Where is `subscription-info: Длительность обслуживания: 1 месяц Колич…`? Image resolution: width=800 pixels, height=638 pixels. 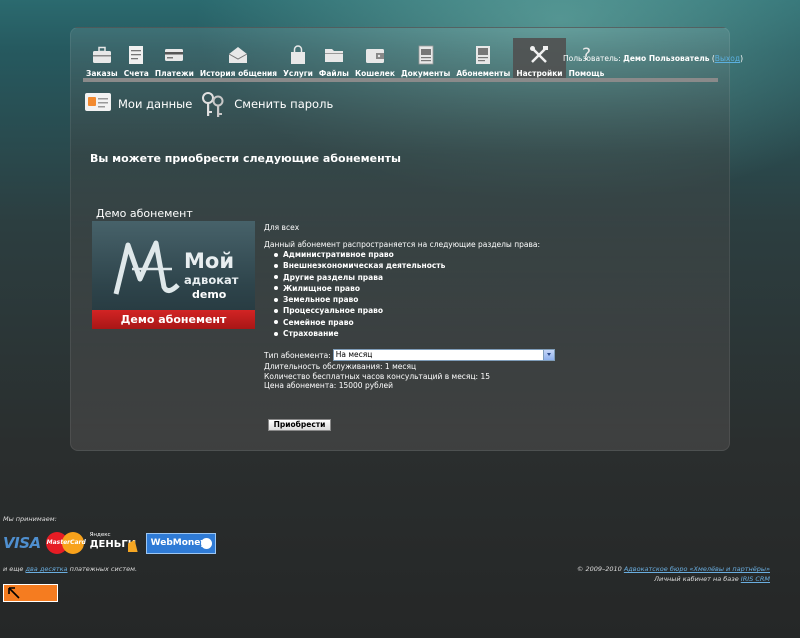 subscription-info: Длительность обслуживания: 1 месяц Колич… is located at coordinates (377, 376).